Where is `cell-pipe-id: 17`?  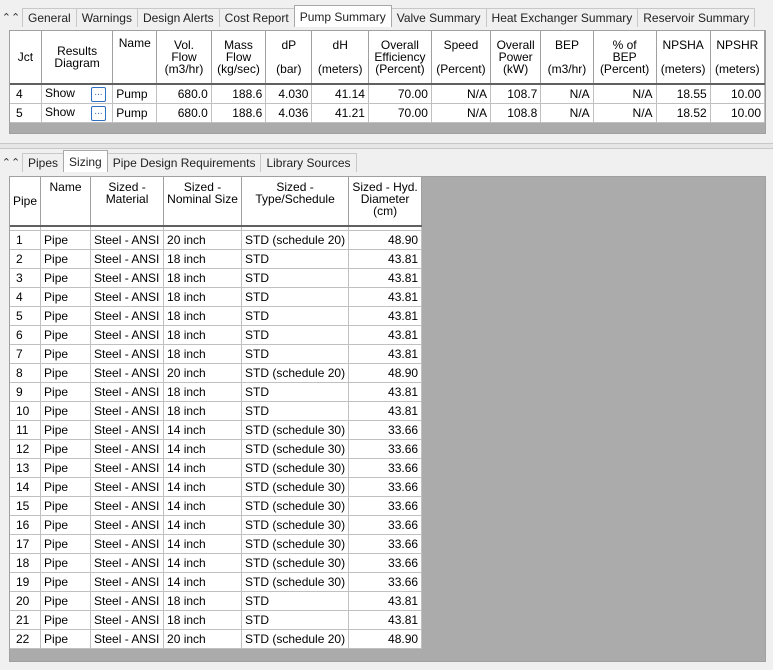
cell-pipe-id: 17 is located at coordinates (26, 544).